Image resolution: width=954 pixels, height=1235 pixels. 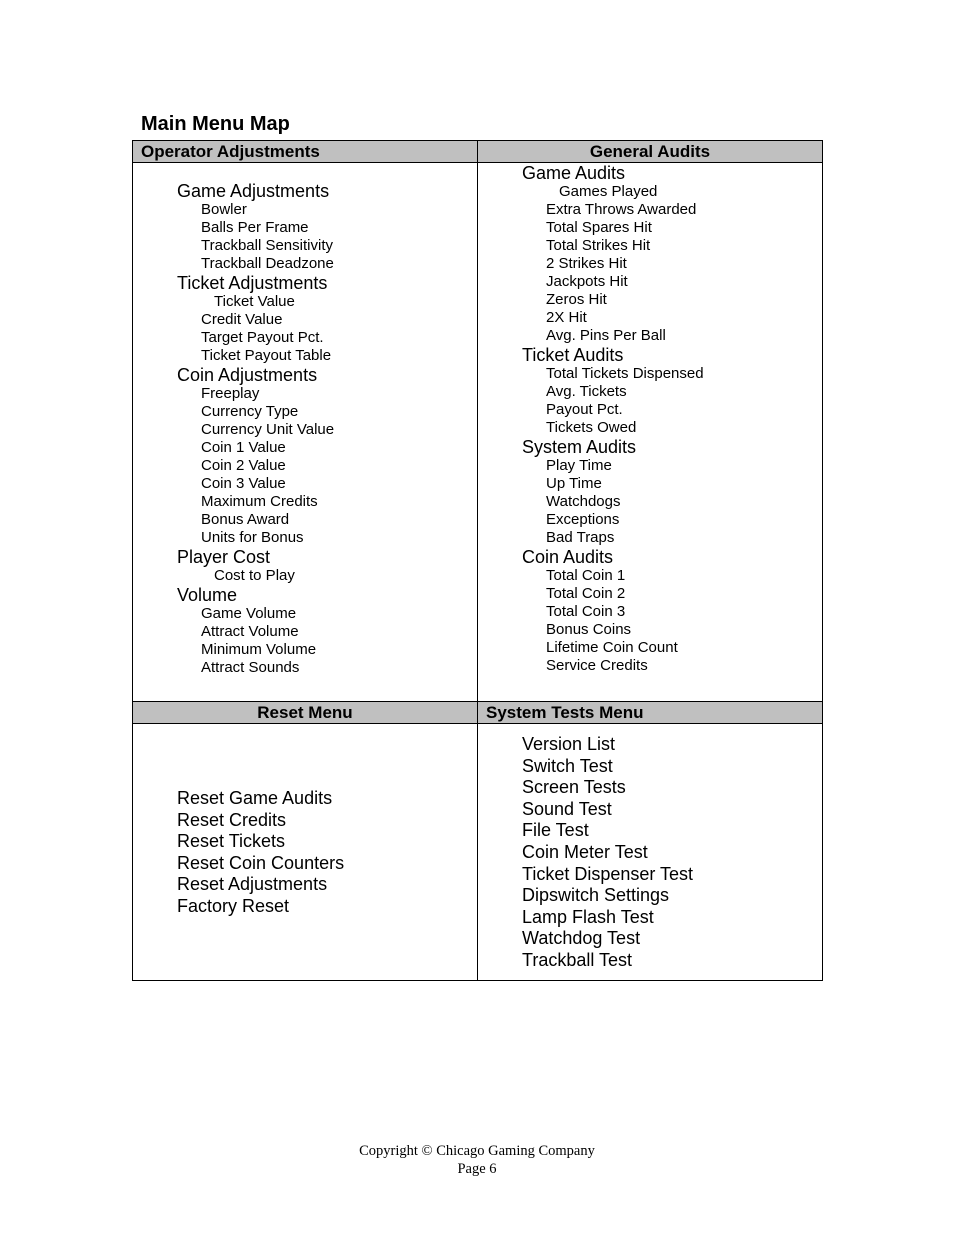 I want to click on list-item: Lamp Flash Test, so click(x=588, y=916).